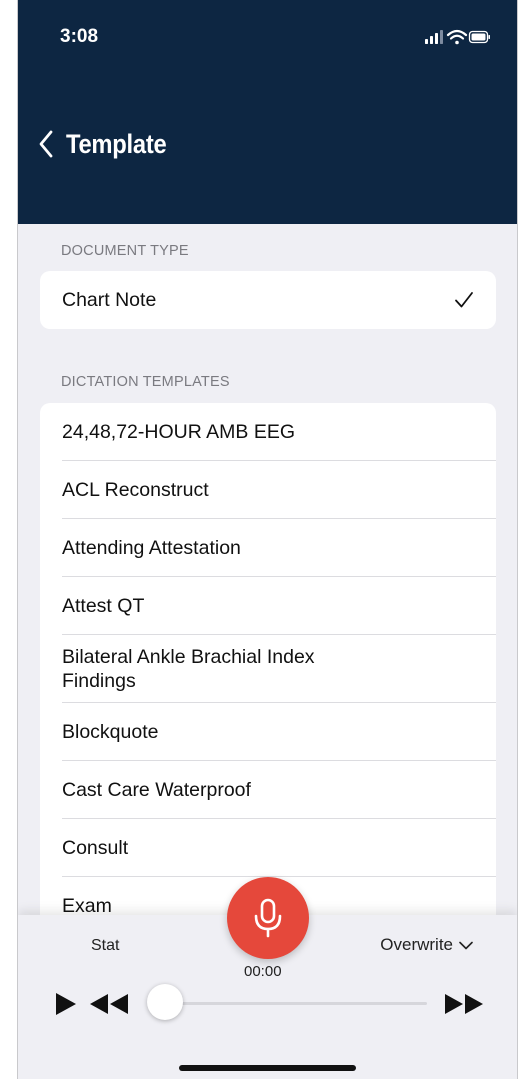 Image resolution: width=522 pixels, height=1079 pixels. What do you see at coordinates (267, 1068) in the screenshot?
I see `home-indicator` at bounding box center [267, 1068].